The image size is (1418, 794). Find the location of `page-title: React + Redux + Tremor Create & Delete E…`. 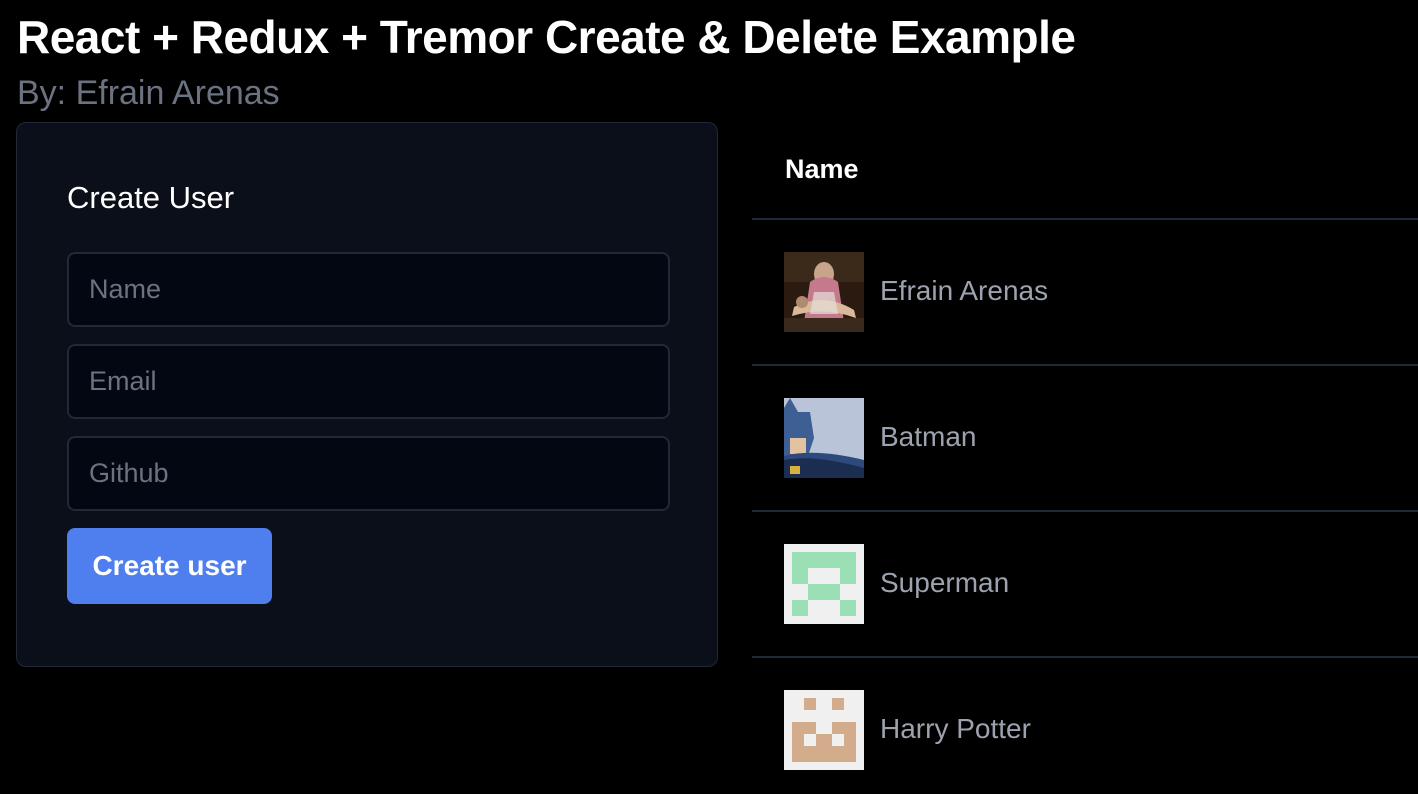

page-title: React + Redux + Tremor Create & Delete E… is located at coordinates (546, 37).